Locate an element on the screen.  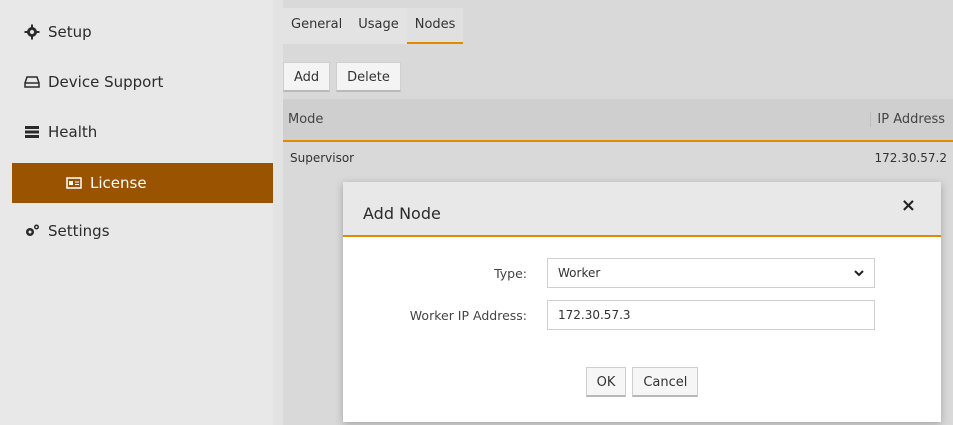
type-label: Type: is located at coordinates (510, 273).